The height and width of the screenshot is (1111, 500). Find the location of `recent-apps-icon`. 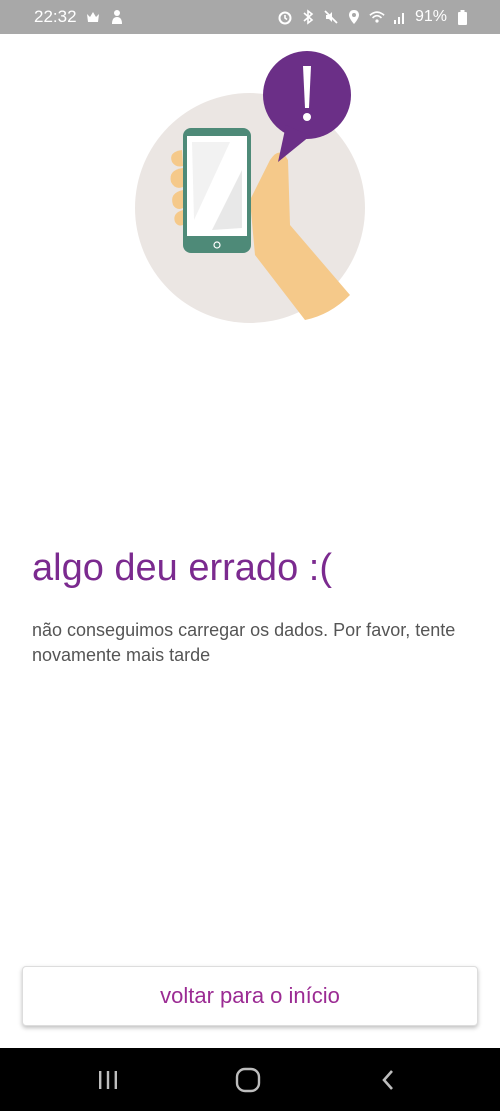

recent-apps-icon is located at coordinates (108, 1080).